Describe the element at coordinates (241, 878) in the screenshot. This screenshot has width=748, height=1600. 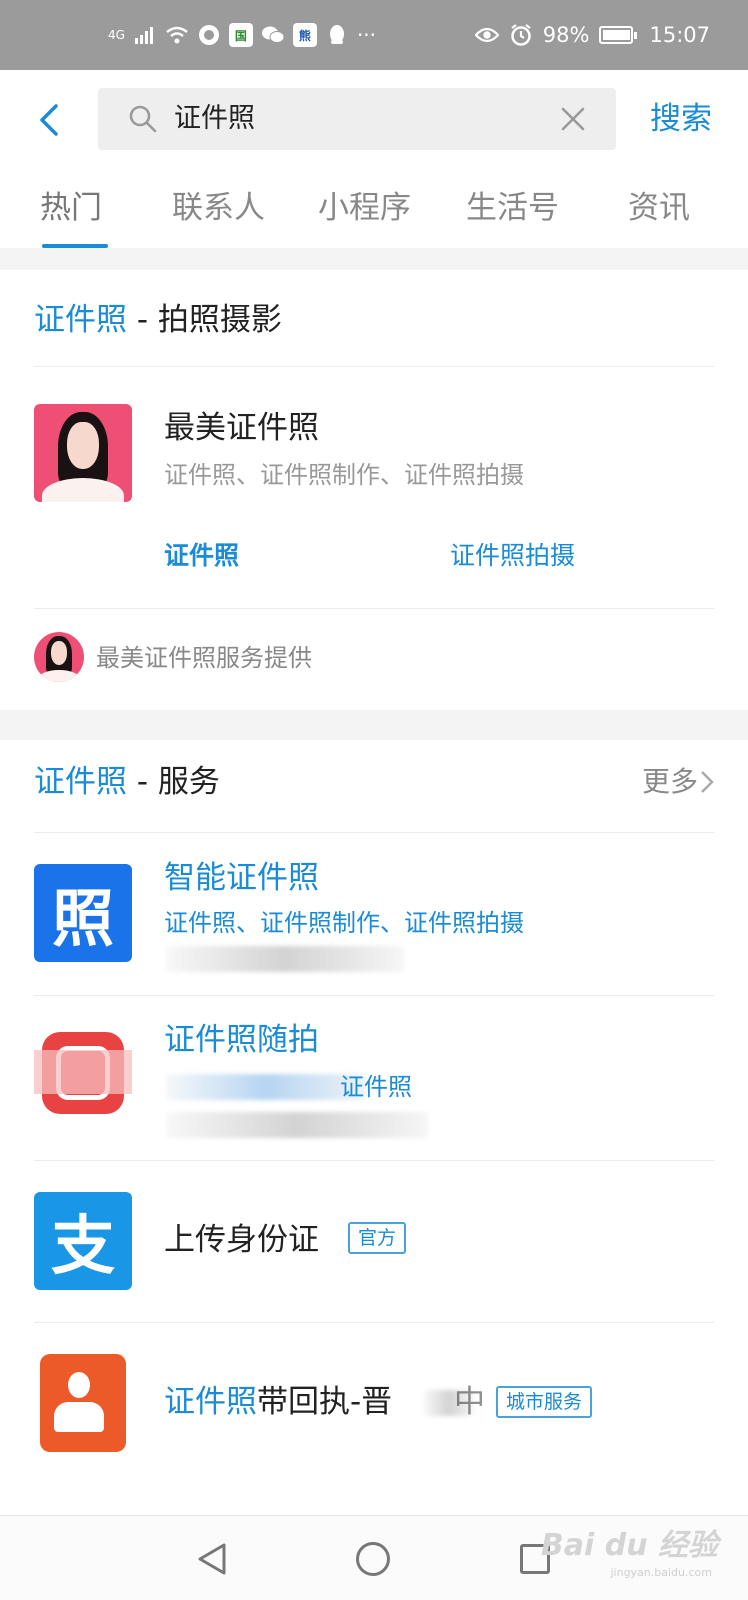
I see `service-name: 智能证件照` at that location.